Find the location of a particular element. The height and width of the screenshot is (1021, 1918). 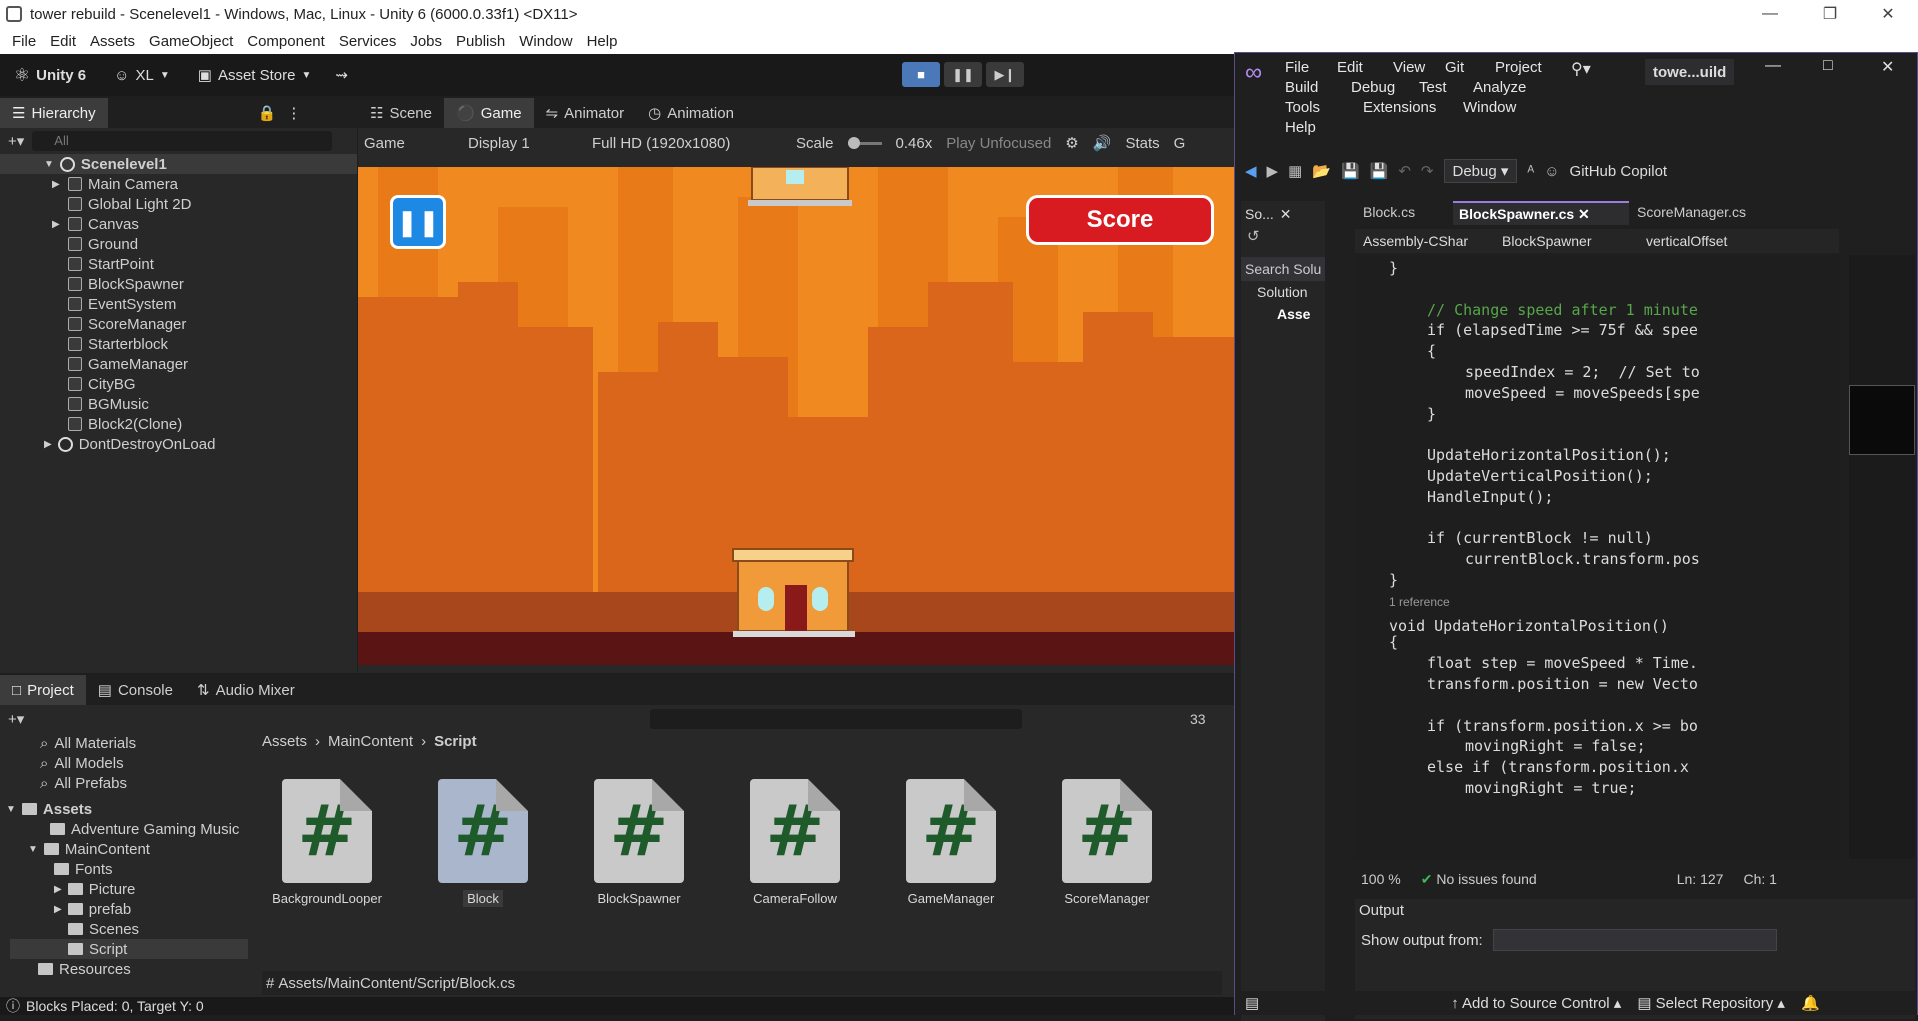

hierarchy-item: StartPoint is located at coordinates (198, 264).